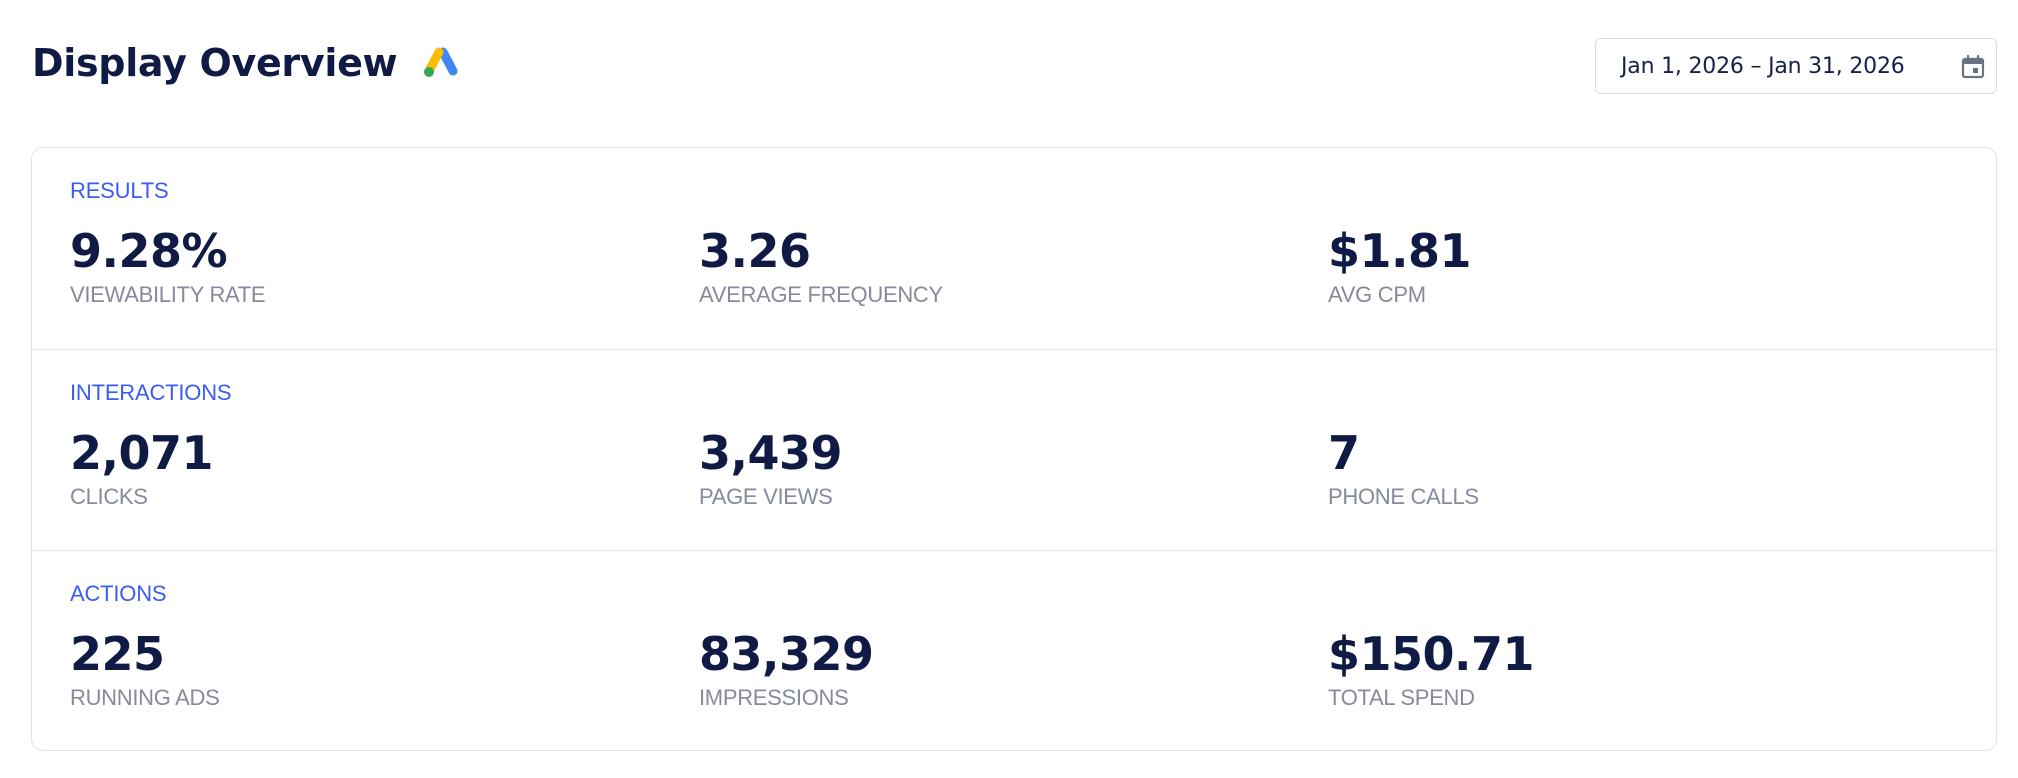 This screenshot has height=778, width=2018. I want to click on date-range-value: Jan 1, 2026 – Jan 31, 2026, so click(1763, 66).